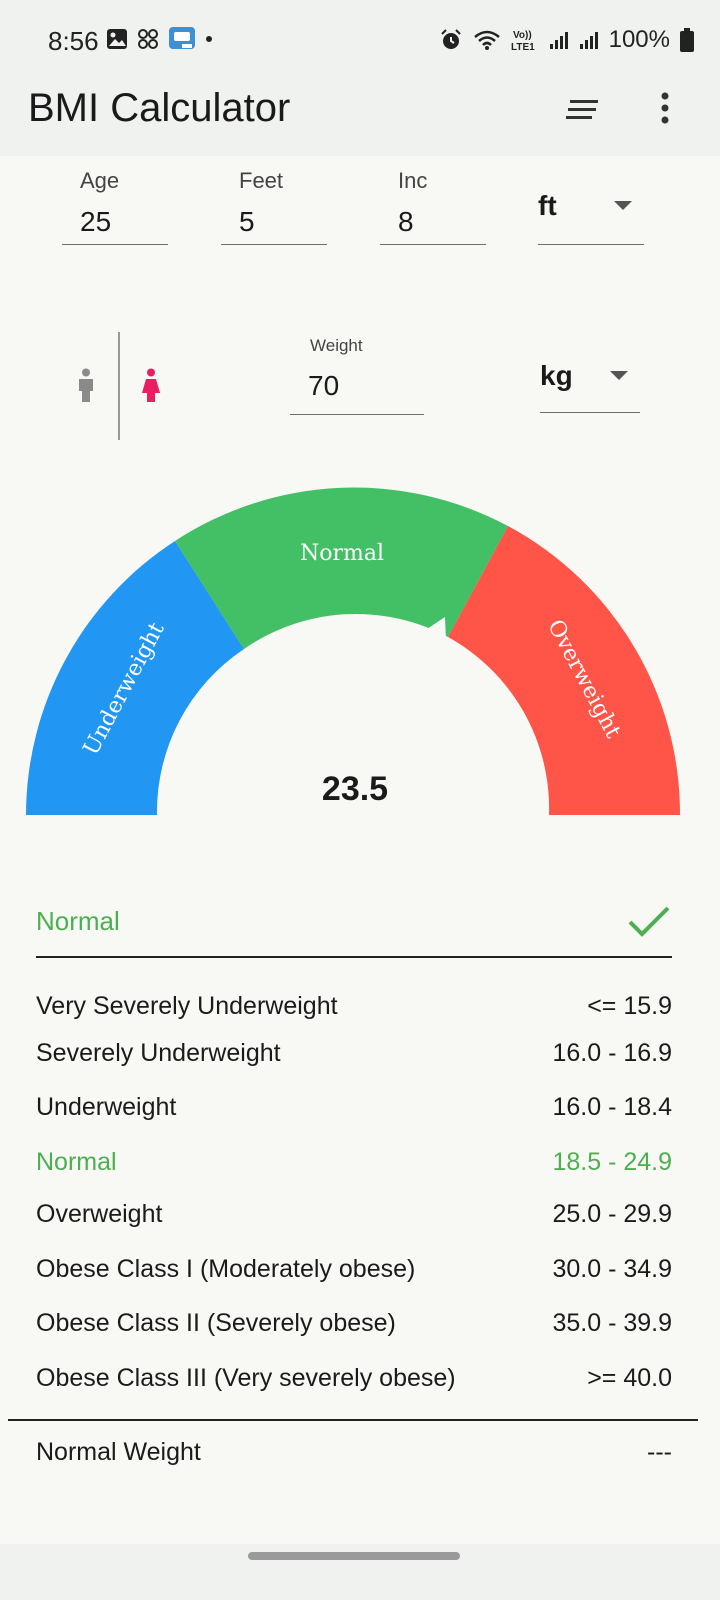 This screenshot has width=720, height=1600. What do you see at coordinates (274, 244) in the screenshot?
I see `feet-underline` at bounding box center [274, 244].